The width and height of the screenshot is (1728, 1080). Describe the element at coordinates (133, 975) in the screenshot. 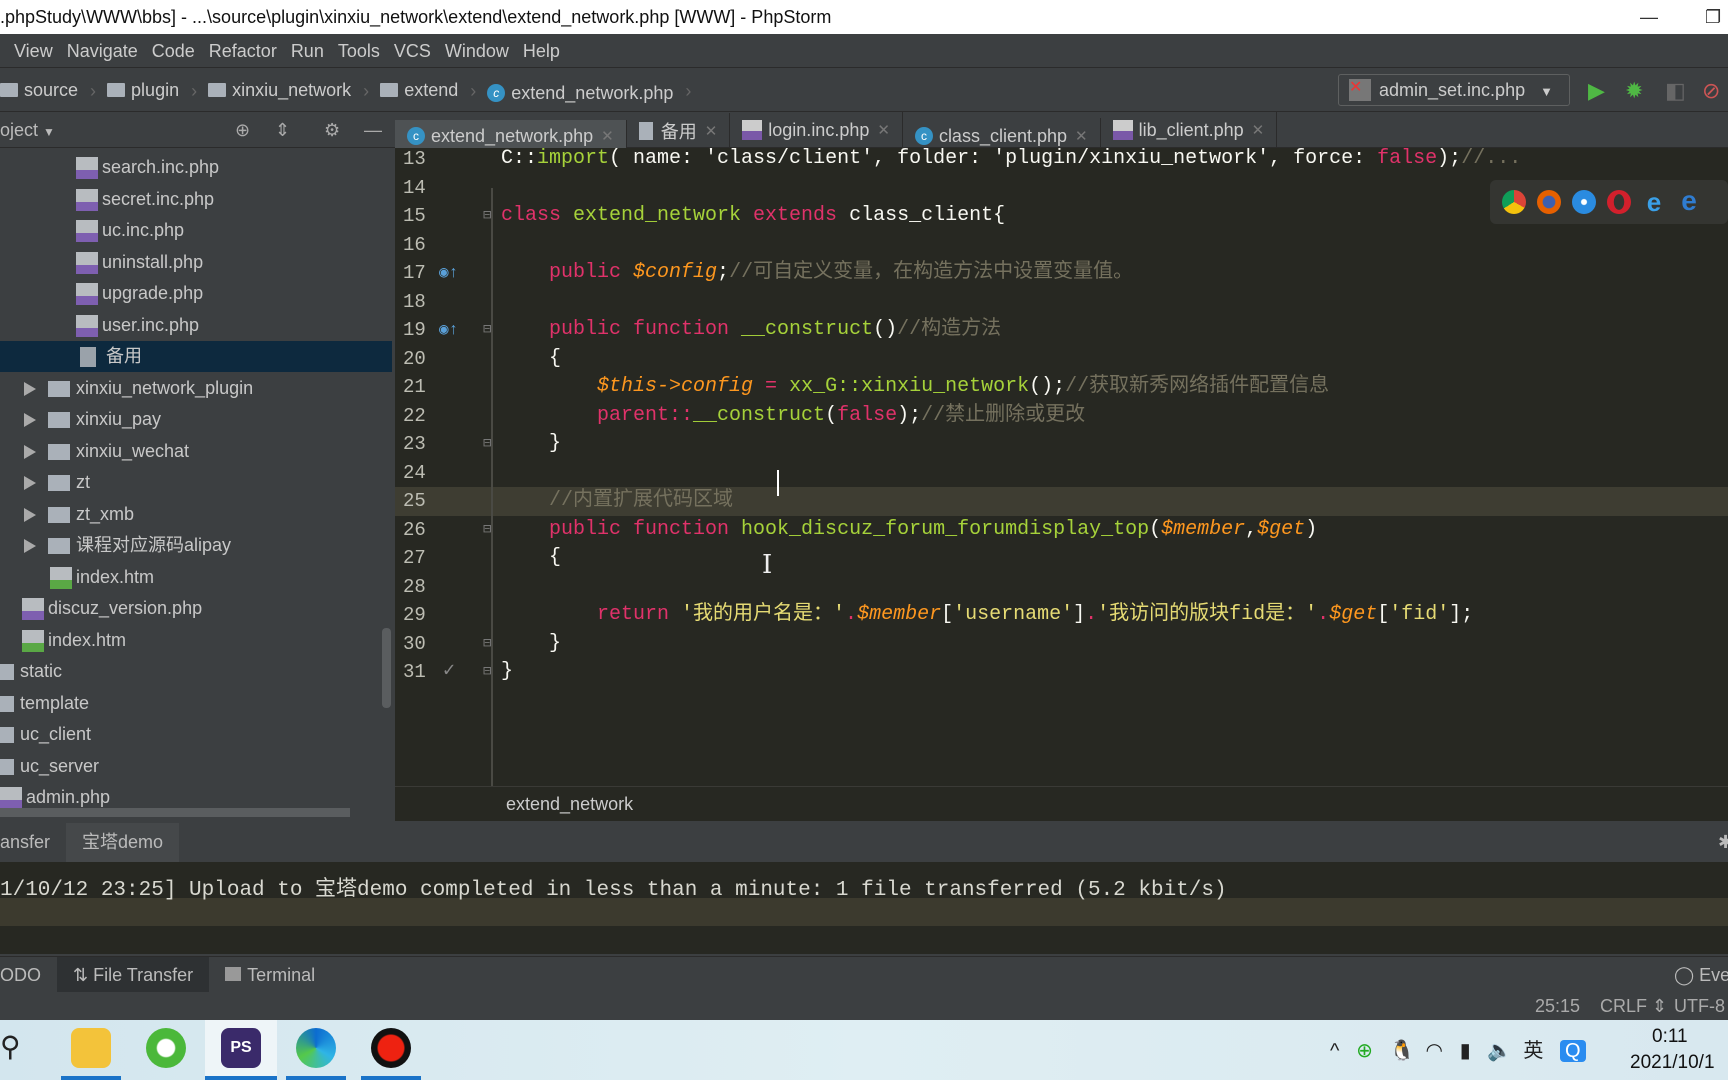

I see `tool-file-transfer: ⇅ File Transfer` at that location.